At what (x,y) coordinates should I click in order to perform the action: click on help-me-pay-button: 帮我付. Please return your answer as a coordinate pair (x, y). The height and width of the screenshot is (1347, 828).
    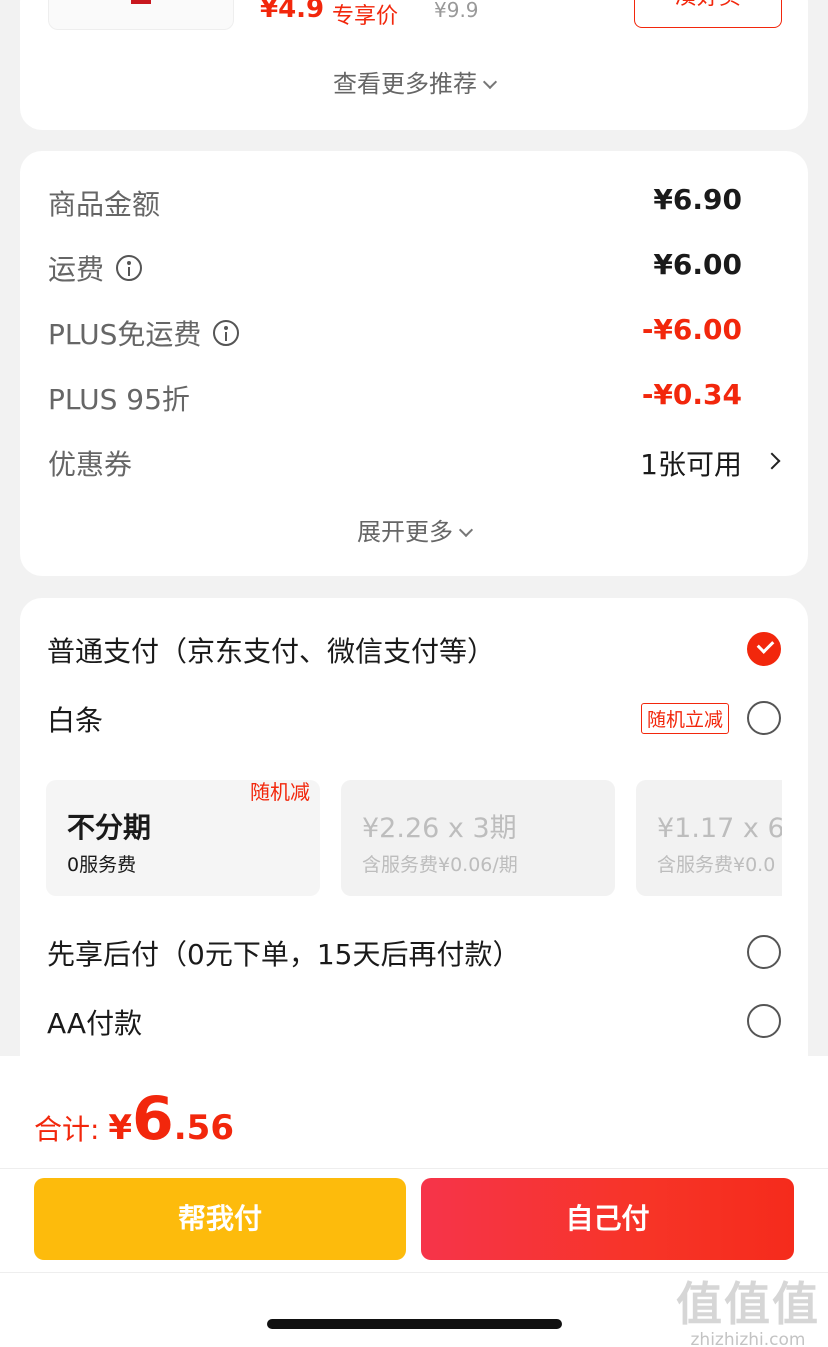
    Looking at the image, I should click on (220, 1219).